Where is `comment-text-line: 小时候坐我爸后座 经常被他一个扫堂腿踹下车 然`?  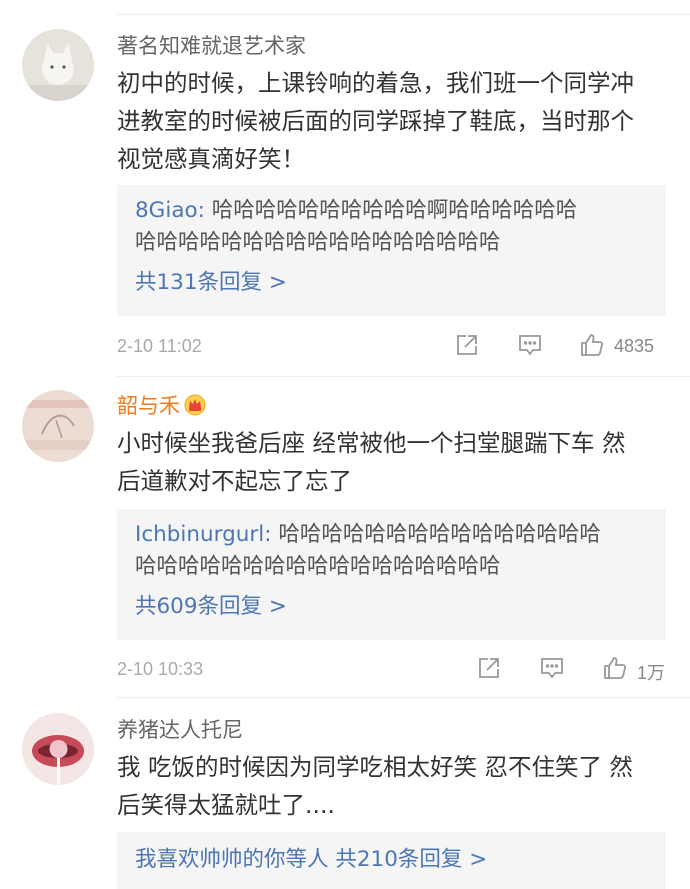
comment-text-line: 小时候坐我爸后座 经常被他一个扫堂腿踹下车 然 is located at coordinates (371, 443).